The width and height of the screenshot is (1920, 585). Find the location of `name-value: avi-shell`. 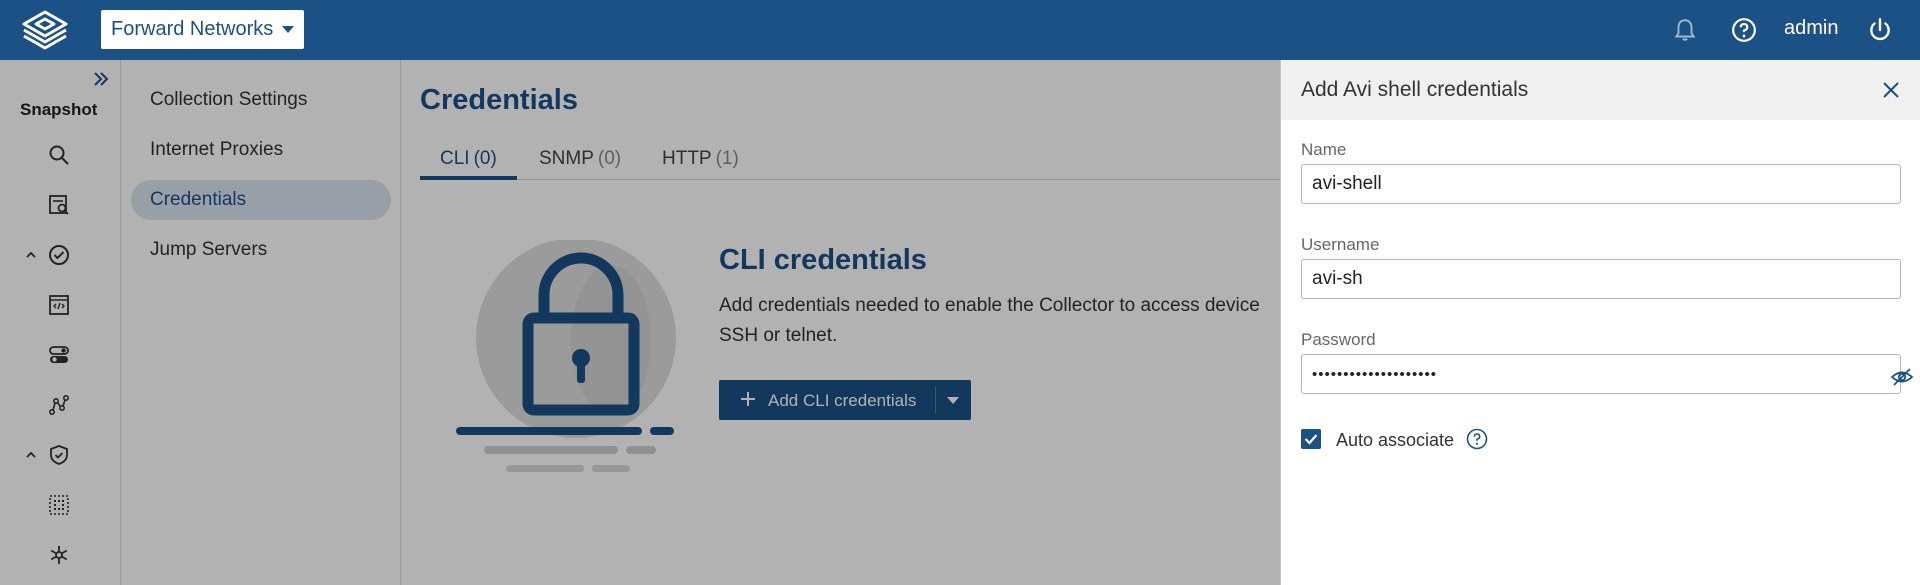

name-value: avi-shell is located at coordinates (1347, 183).